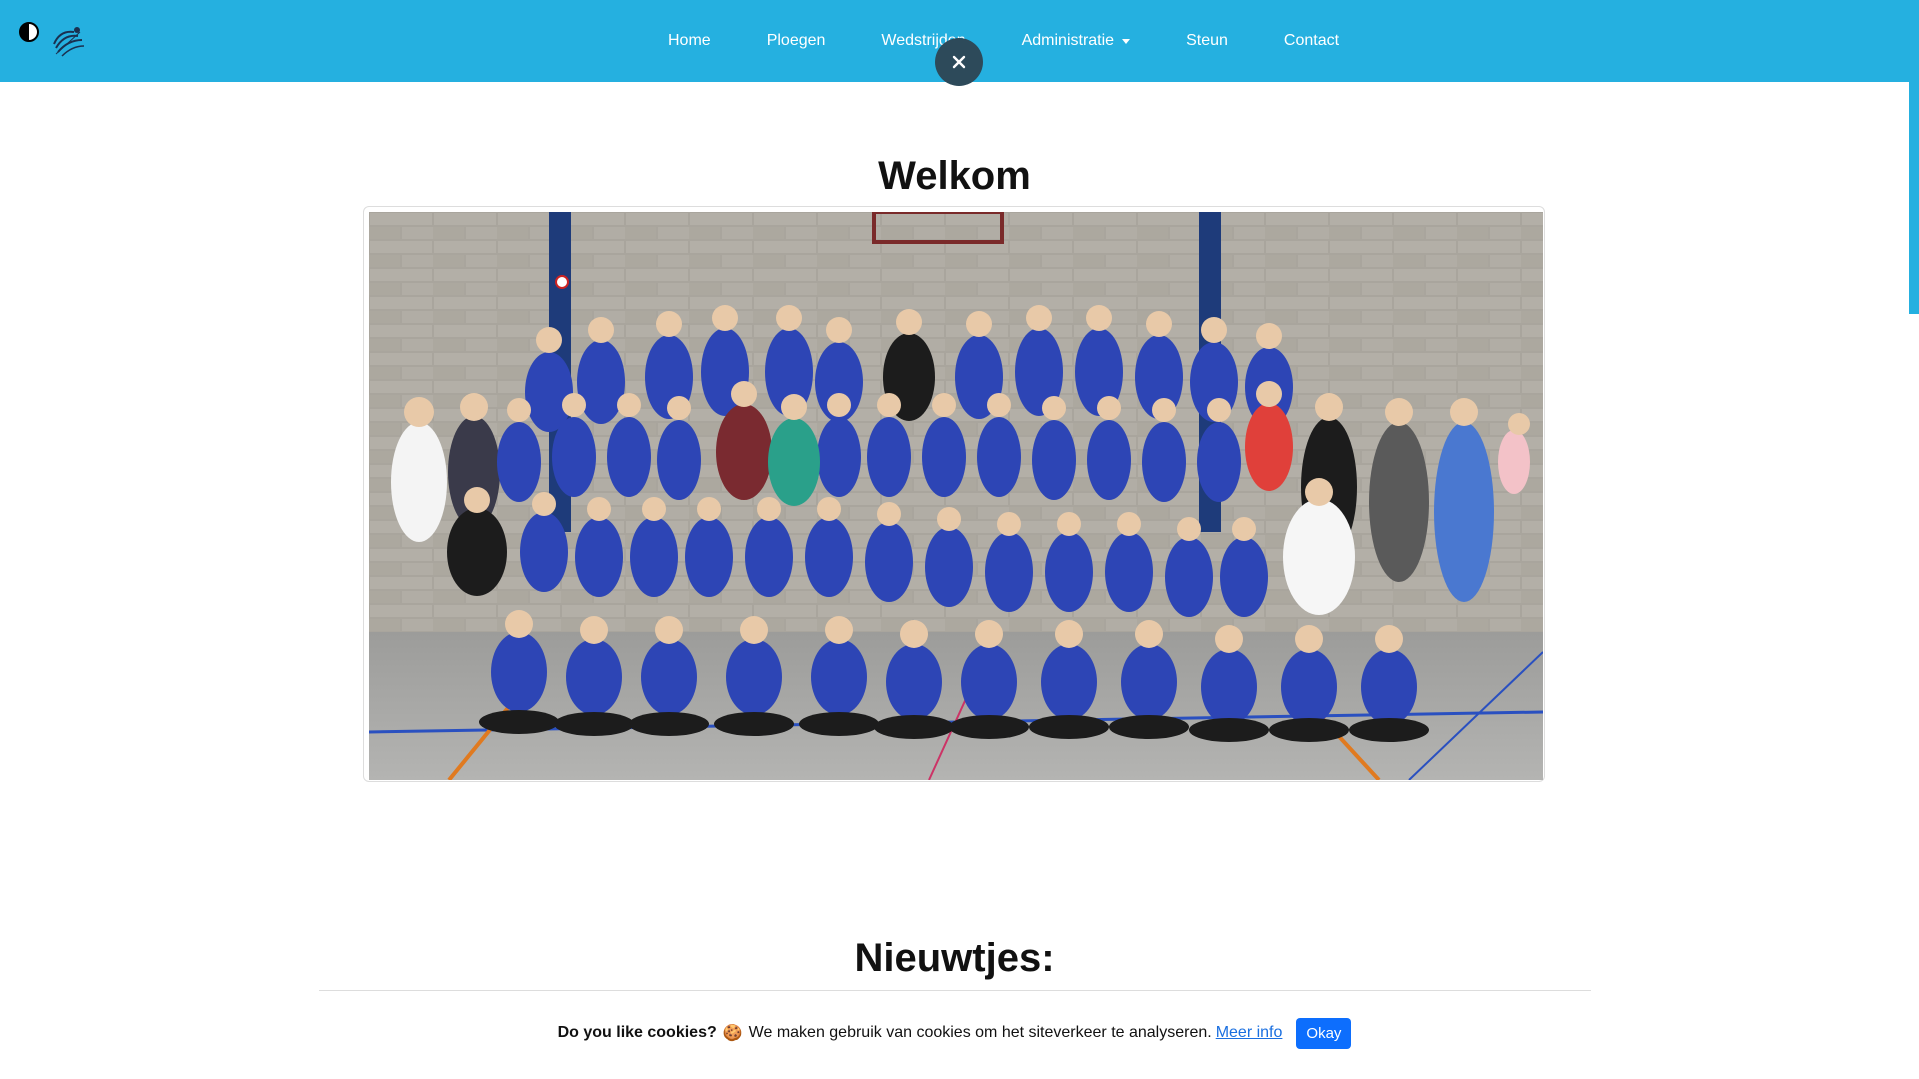 The image size is (1919, 1079). I want to click on nav-administratie: Administratie, so click(1076, 41).